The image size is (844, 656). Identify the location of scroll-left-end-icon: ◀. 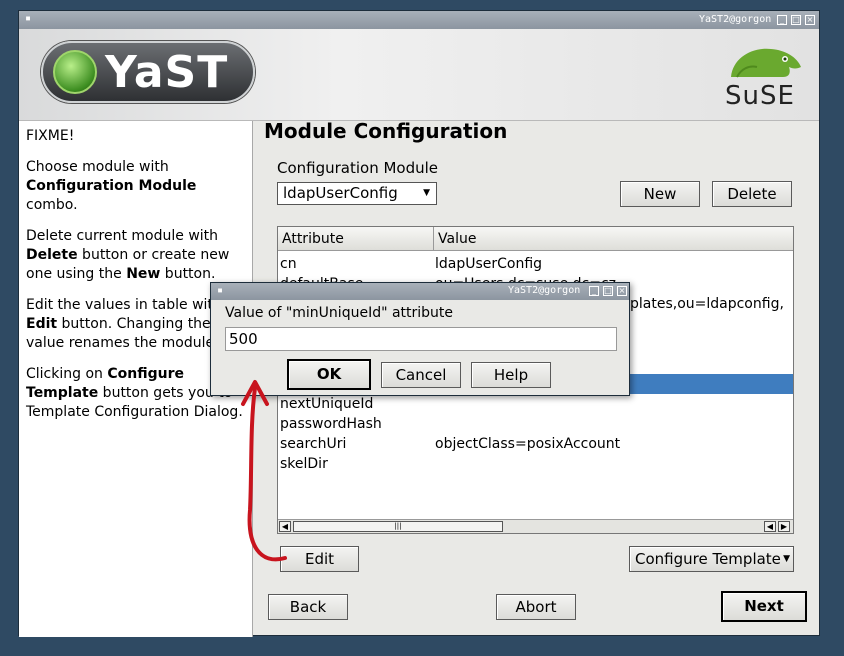
(770, 526).